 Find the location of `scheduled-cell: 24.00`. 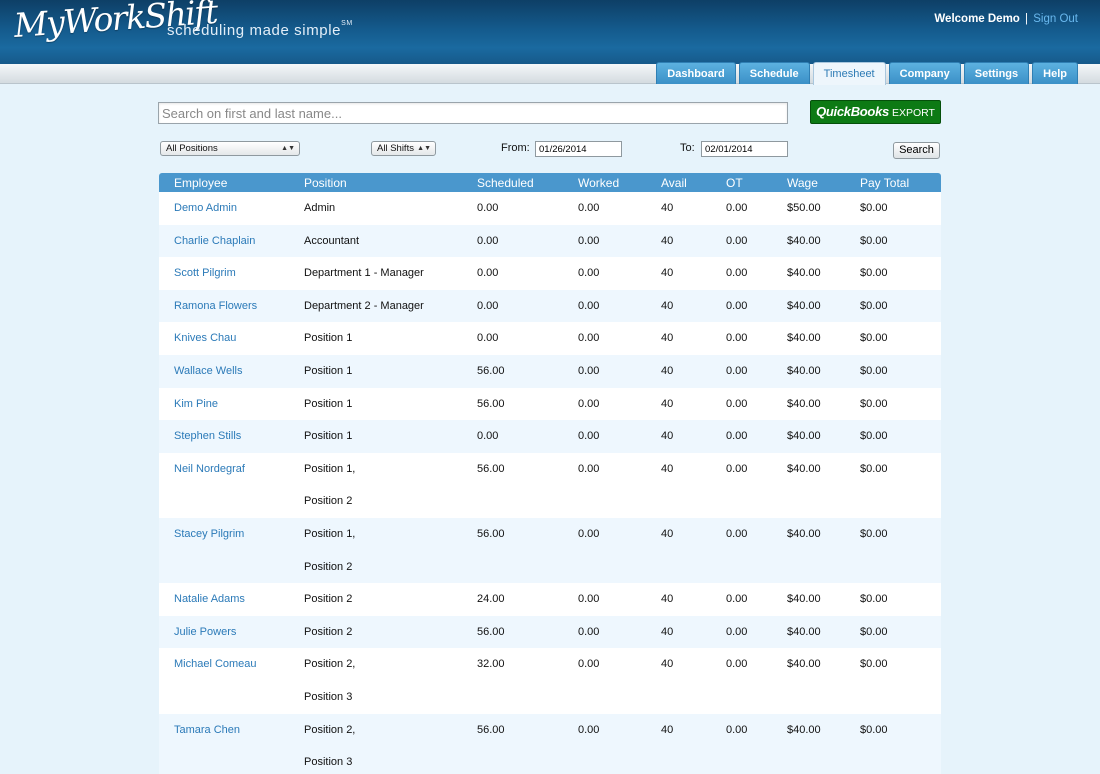

scheduled-cell: 24.00 is located at coordinates (491, 599).